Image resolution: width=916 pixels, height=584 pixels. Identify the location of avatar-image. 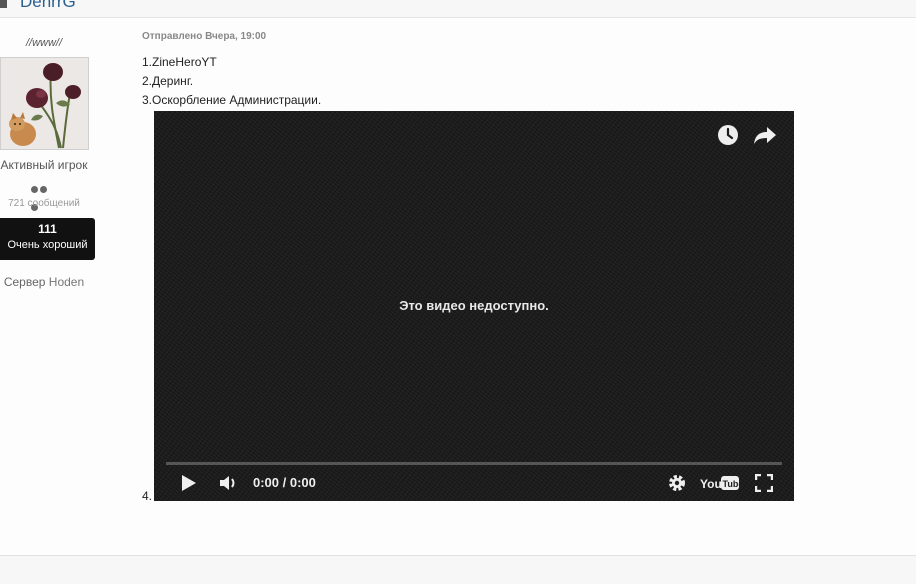
(44, 103).